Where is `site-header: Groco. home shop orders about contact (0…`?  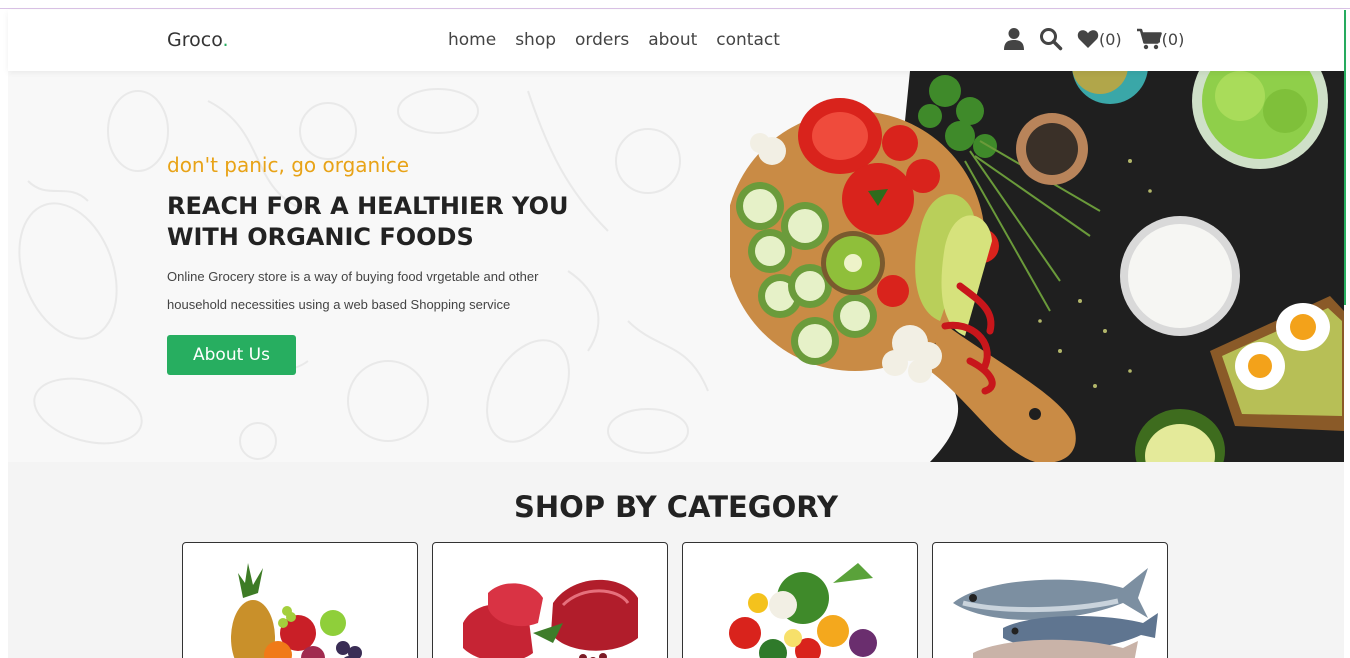
site-header: Groco. home shop orders about contact (0… is located at coordinates (676, 40).